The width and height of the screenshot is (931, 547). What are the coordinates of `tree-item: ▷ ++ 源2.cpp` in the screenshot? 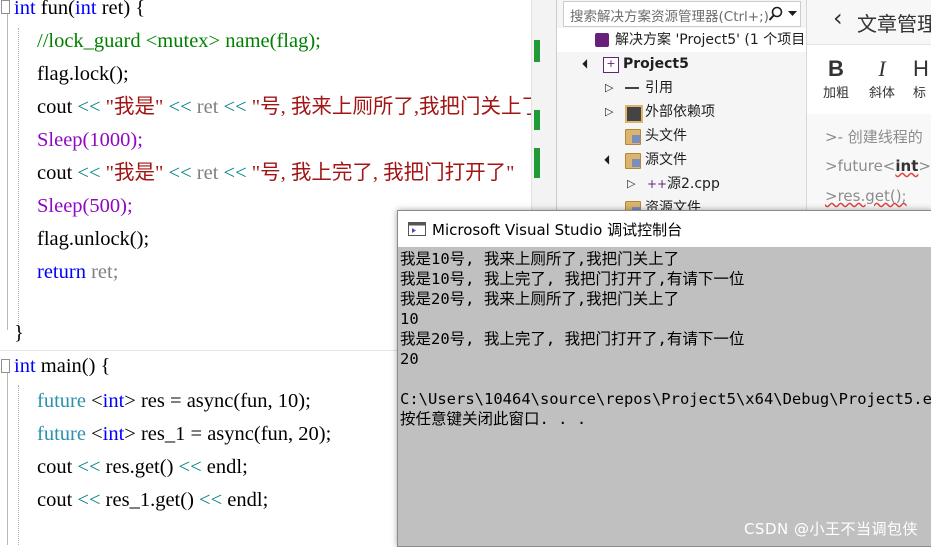 It's located at (682, 184).